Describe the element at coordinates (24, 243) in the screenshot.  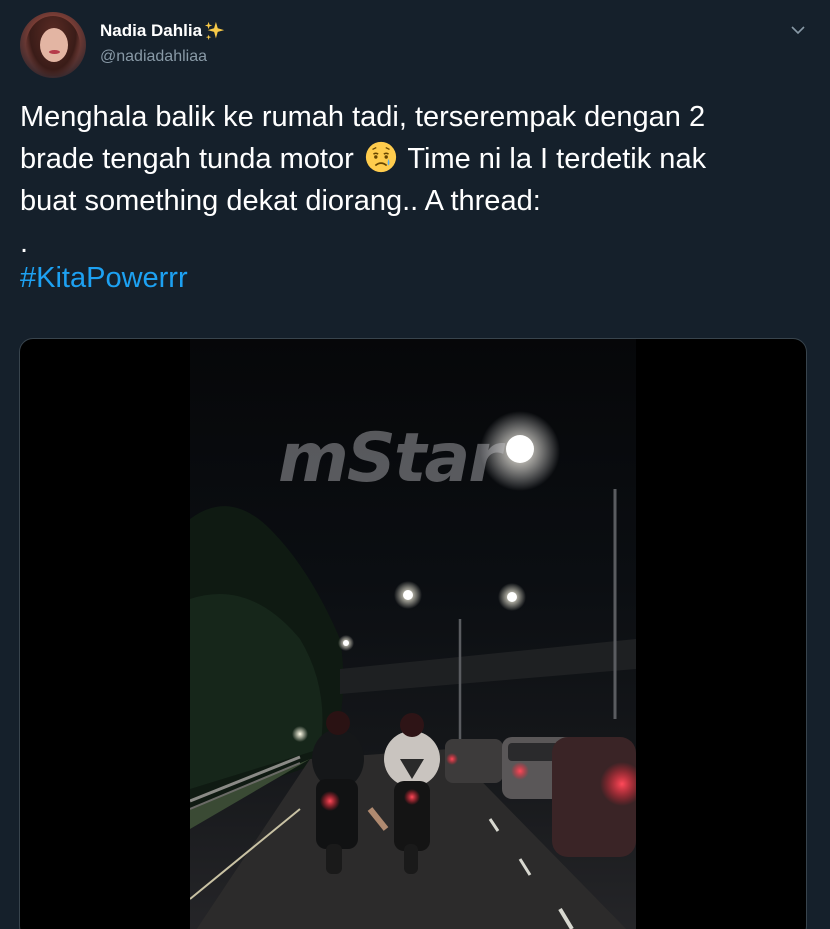
I see `tweet-line: .` at that location.